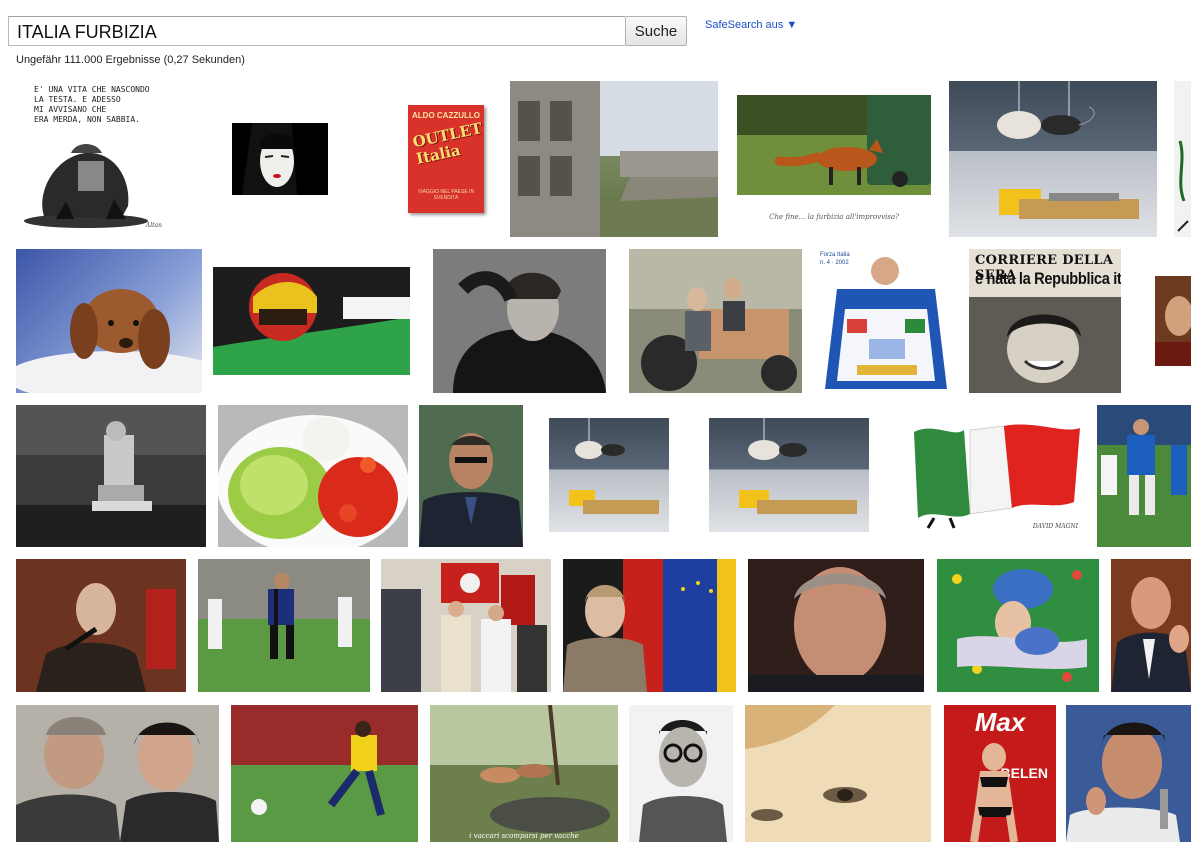 This screenshot has height=842, width=1191. What do you see at coordinates (1055, 526) in the screenshot?
I see `flag-signature: DAVID MAGNI` at bounding box center [1055, 526].